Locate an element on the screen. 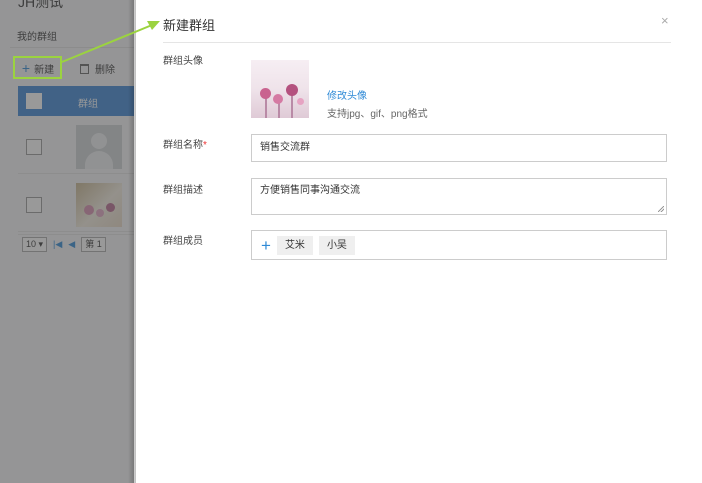  resize-handle-icon is located at coordinates (661, 209).